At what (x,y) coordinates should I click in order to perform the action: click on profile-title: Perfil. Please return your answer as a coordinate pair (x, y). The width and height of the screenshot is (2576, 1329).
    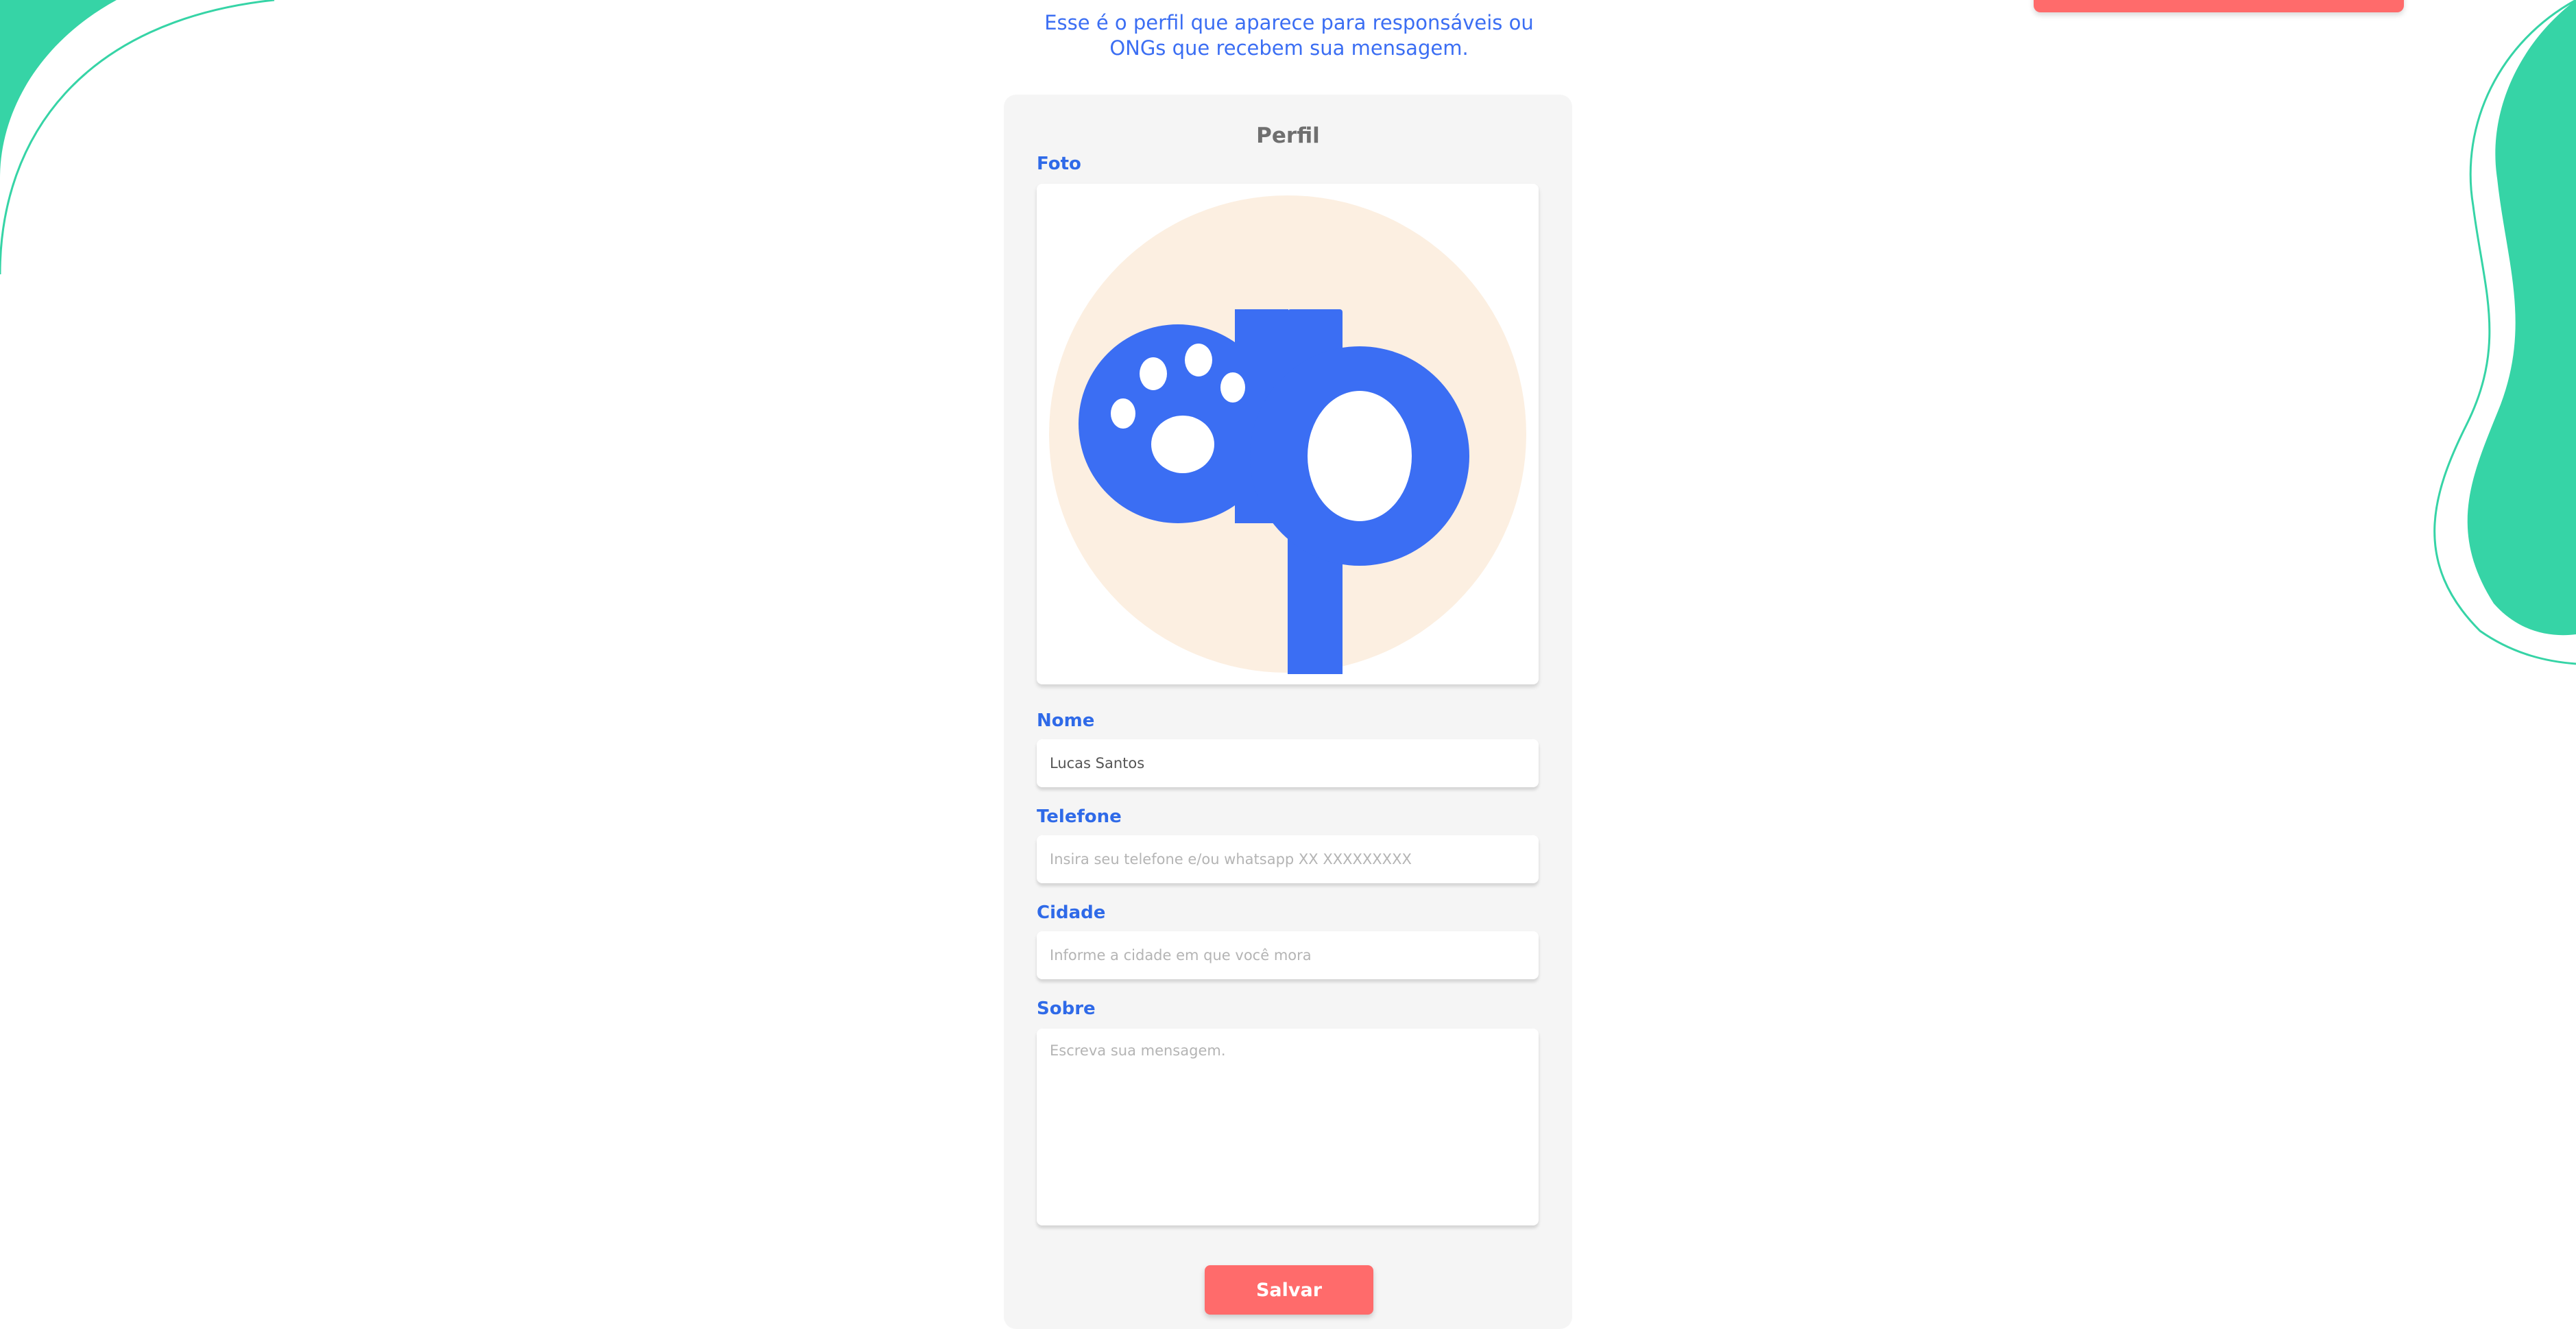
    Looking at the image, I should click on (1288, 135).